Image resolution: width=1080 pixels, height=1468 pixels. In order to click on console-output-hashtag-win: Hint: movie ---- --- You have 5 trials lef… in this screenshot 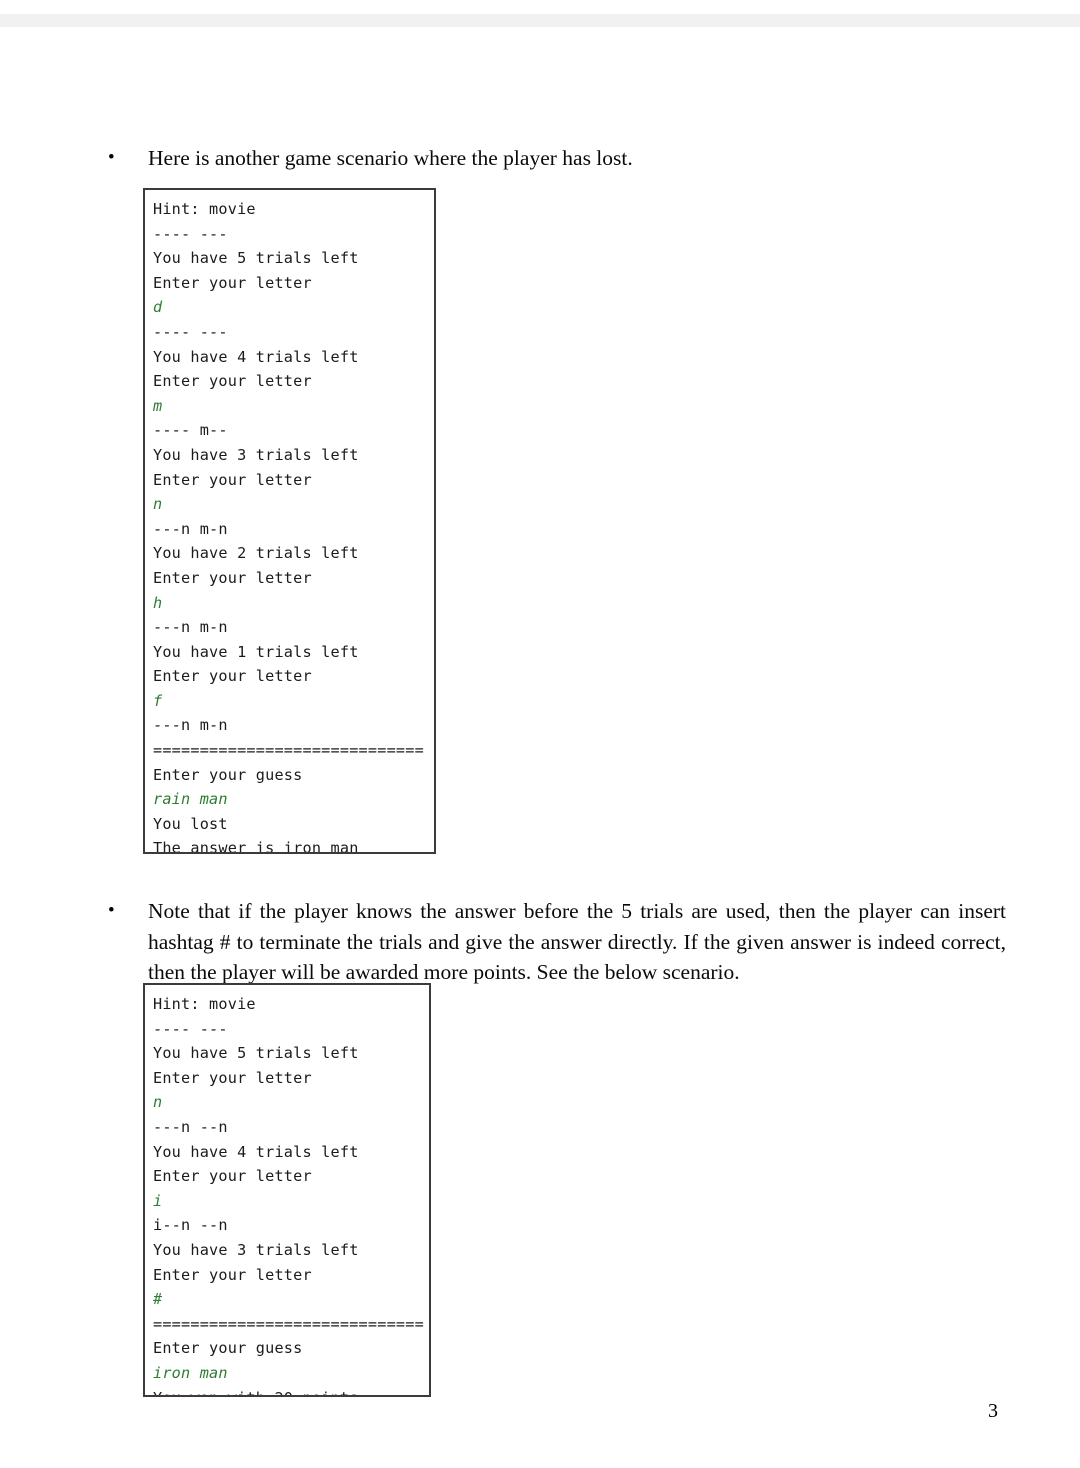, I will do `click(287, 1190)`.